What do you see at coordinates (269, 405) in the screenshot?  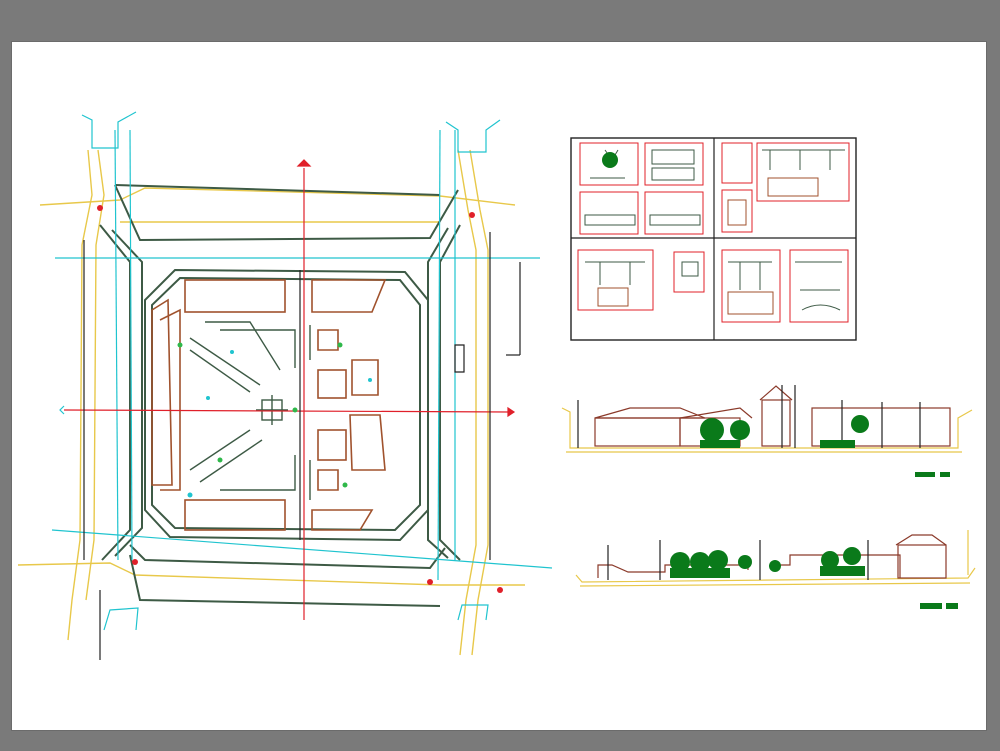 I see `planters` at bounding box center [269, 405].